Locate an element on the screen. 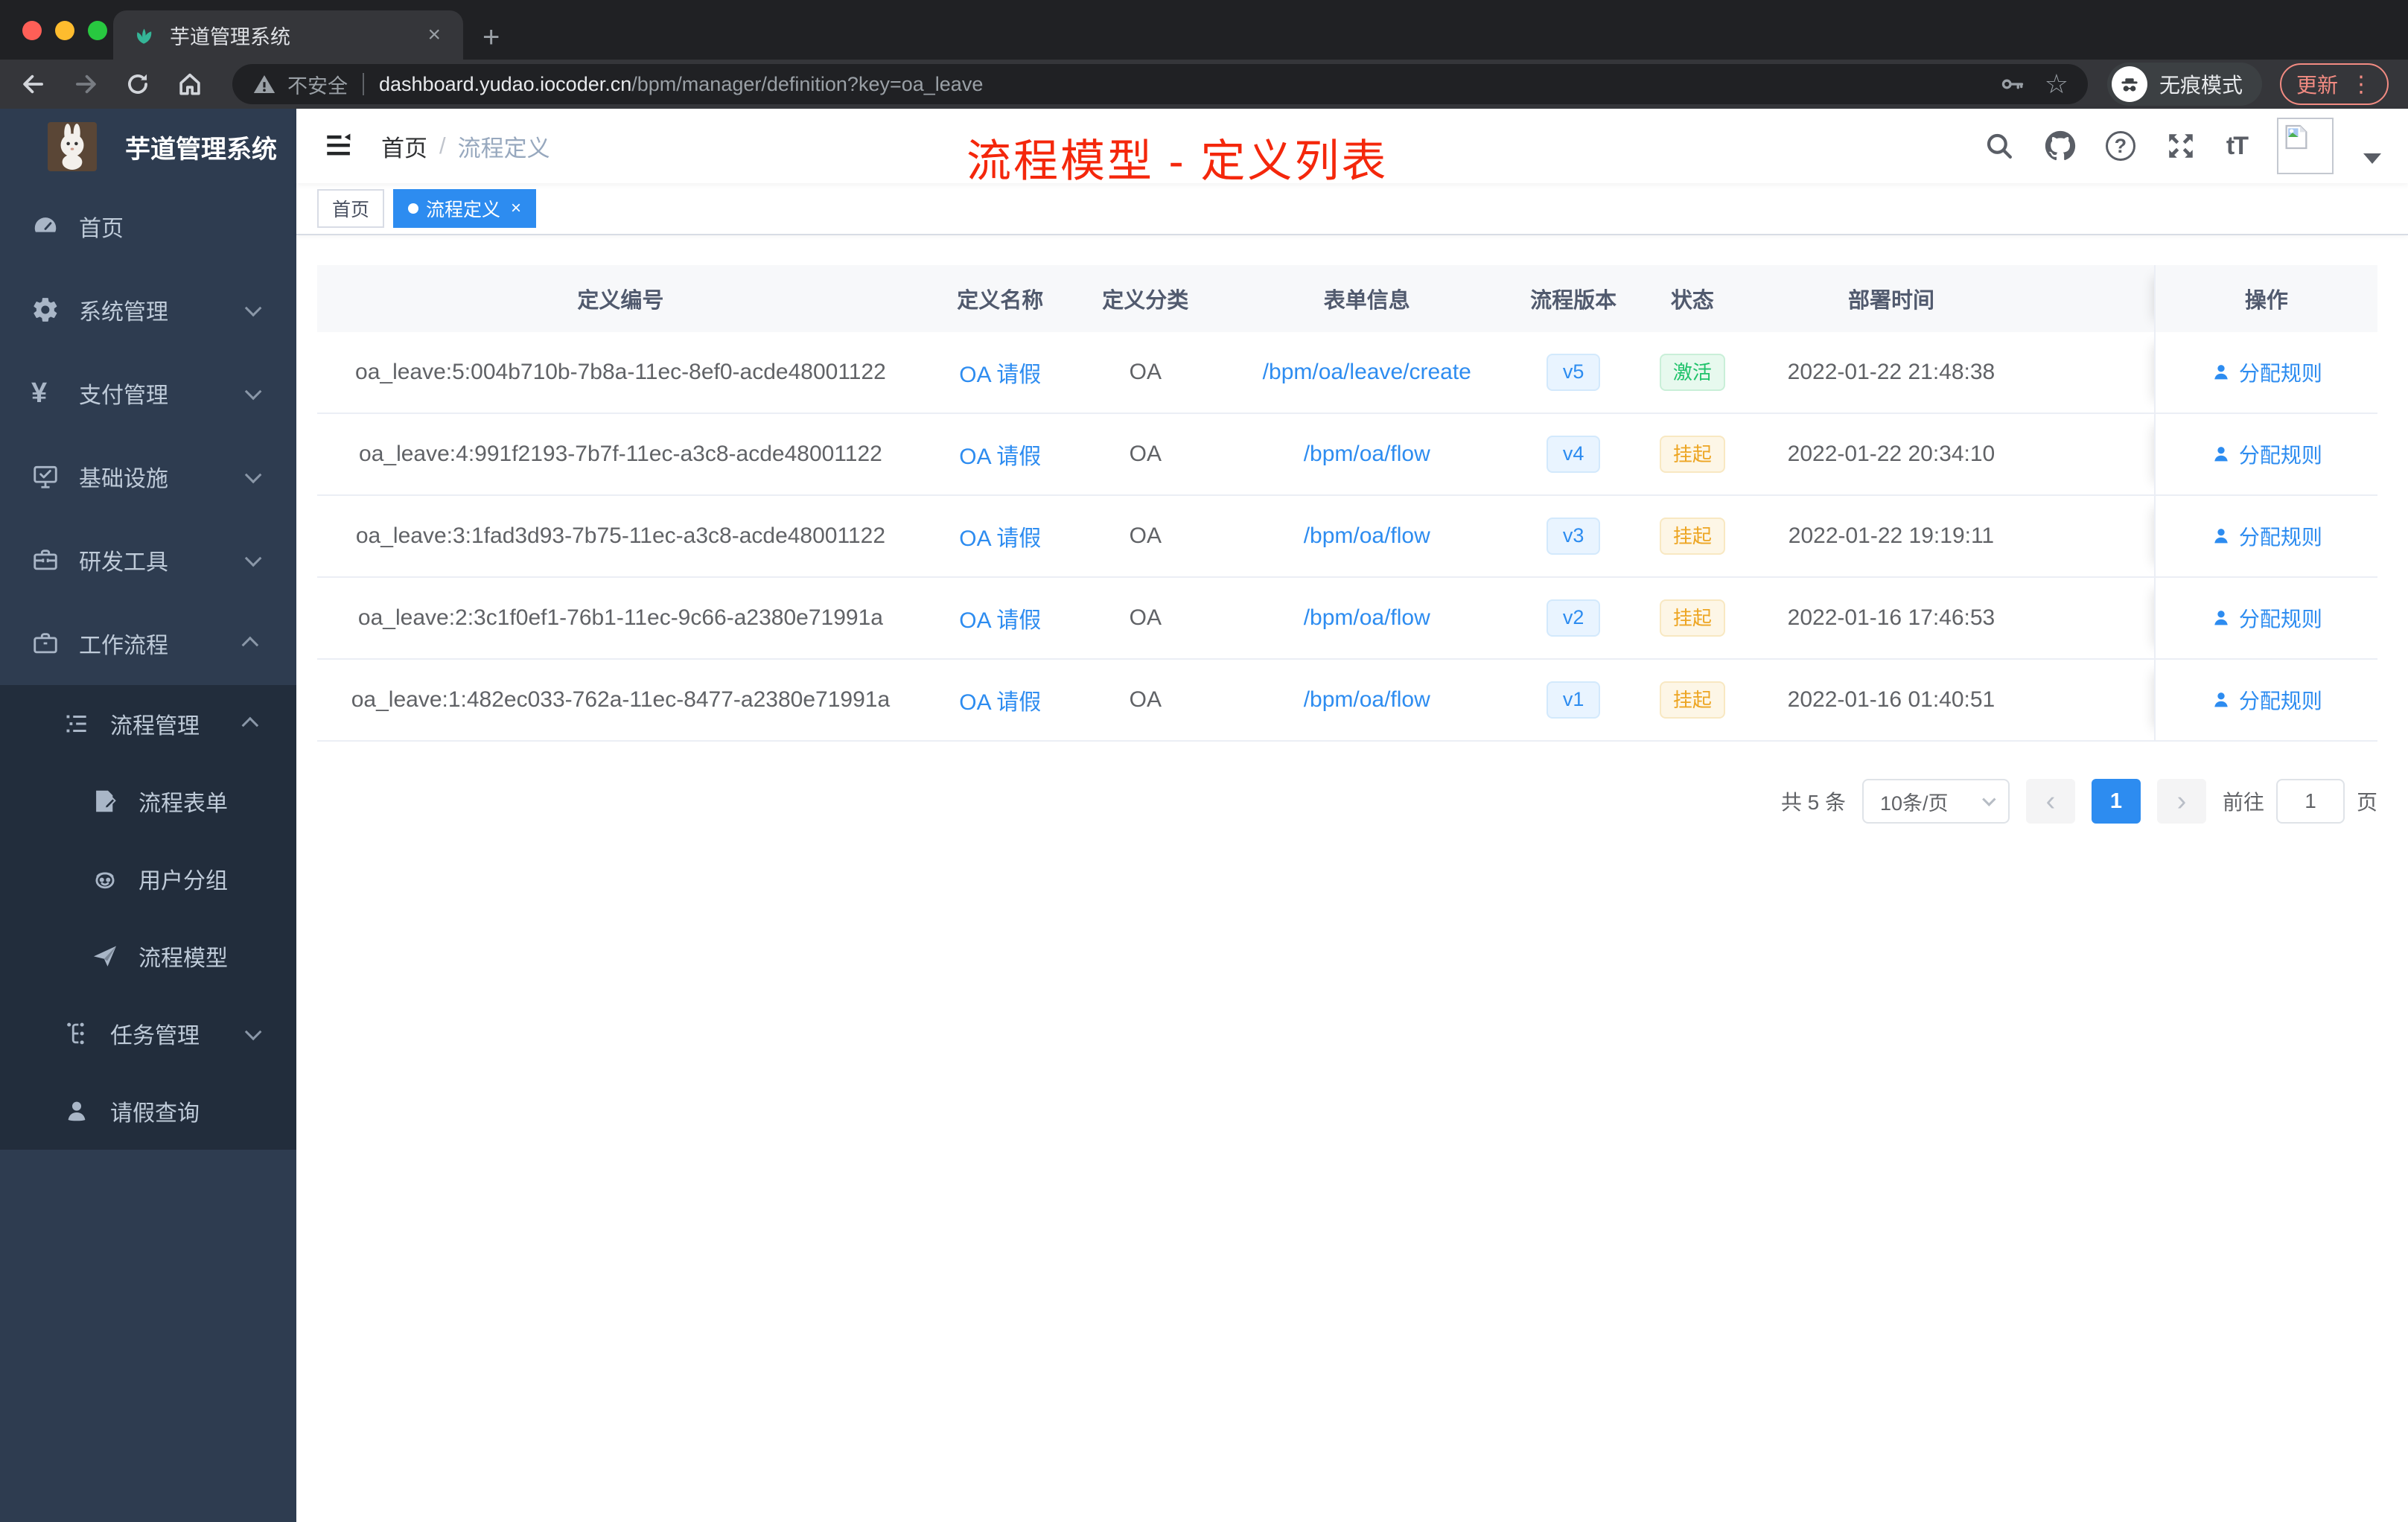  page-size-select: 10条/页 is located at coordinates (1935, 801).